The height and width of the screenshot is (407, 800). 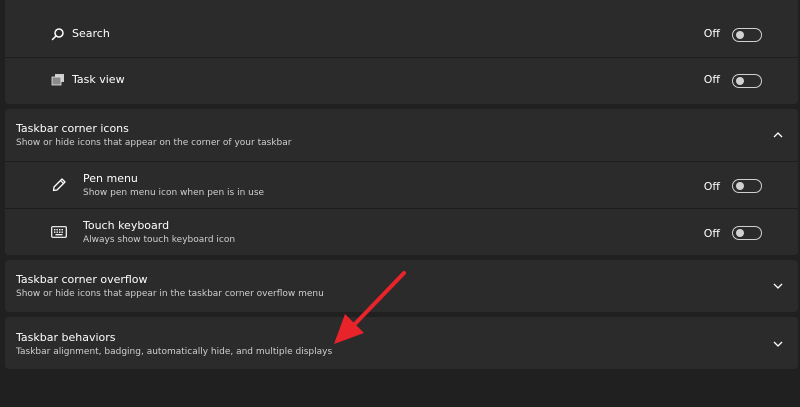 What do you see at coordinates (98, 79) in the screenshot?
I see `task-view-label: Task view` at bounding box center [98, 79].